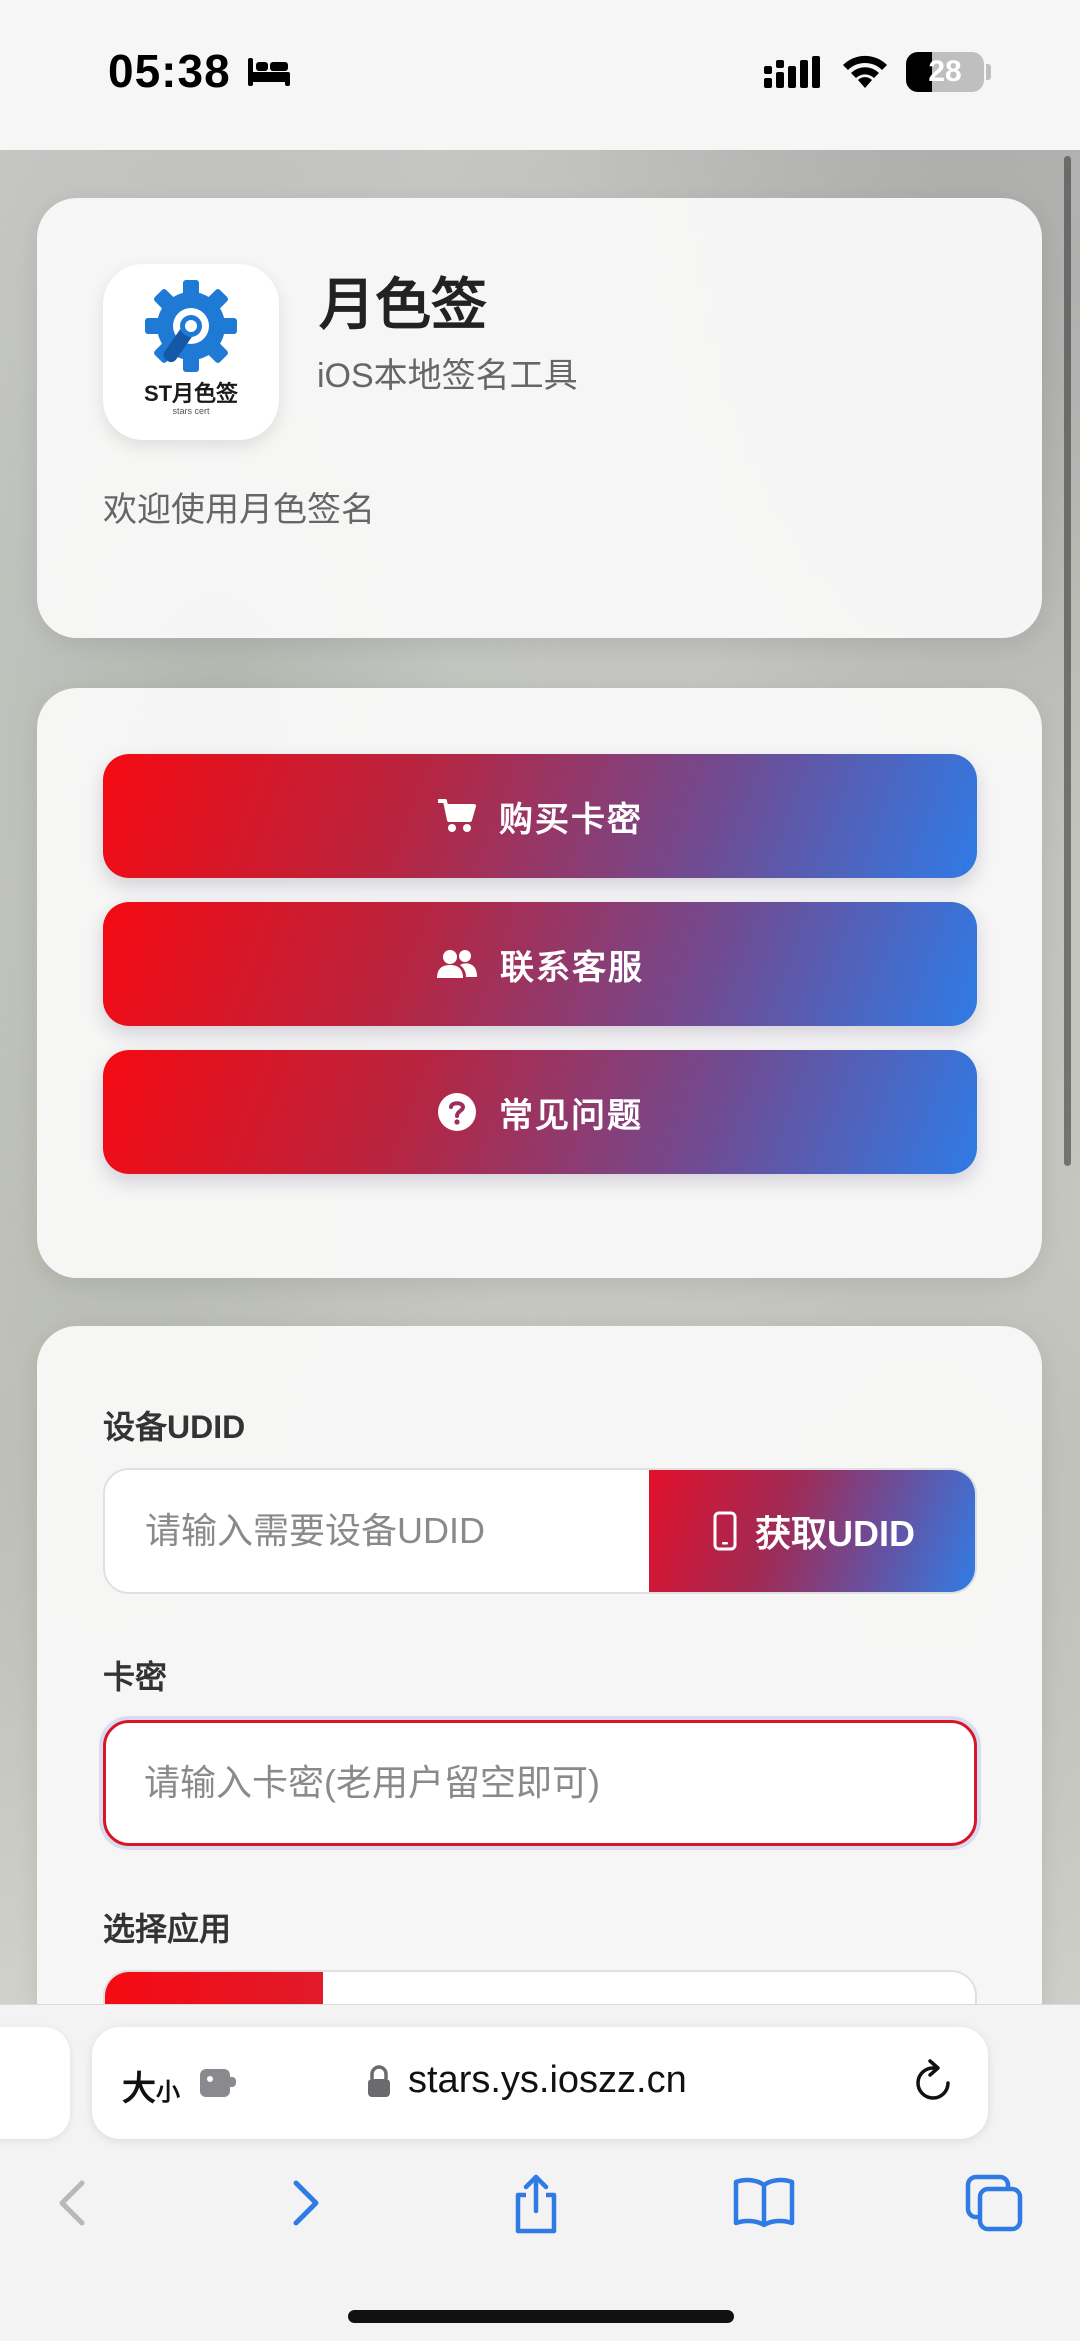 The height and width of the screenshot is (2341, 1080). I want to click on card-key-label: 卡密, so click(135, 1677).